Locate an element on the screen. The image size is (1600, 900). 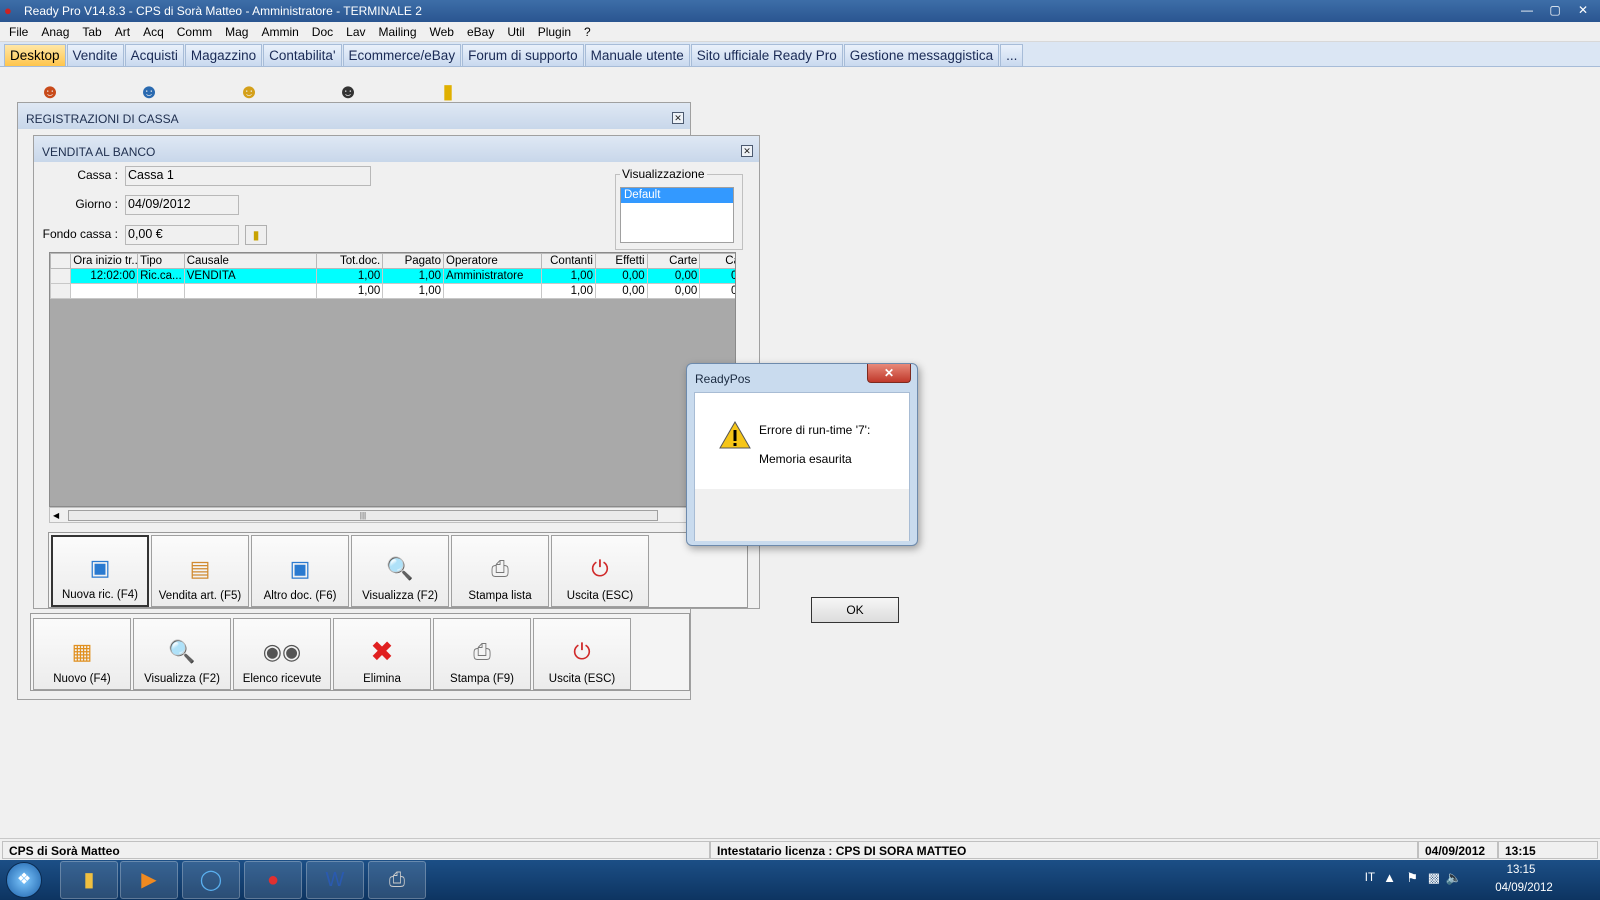
visualizzazione-label: Visualizzazione is located at coordinates (663, 174).